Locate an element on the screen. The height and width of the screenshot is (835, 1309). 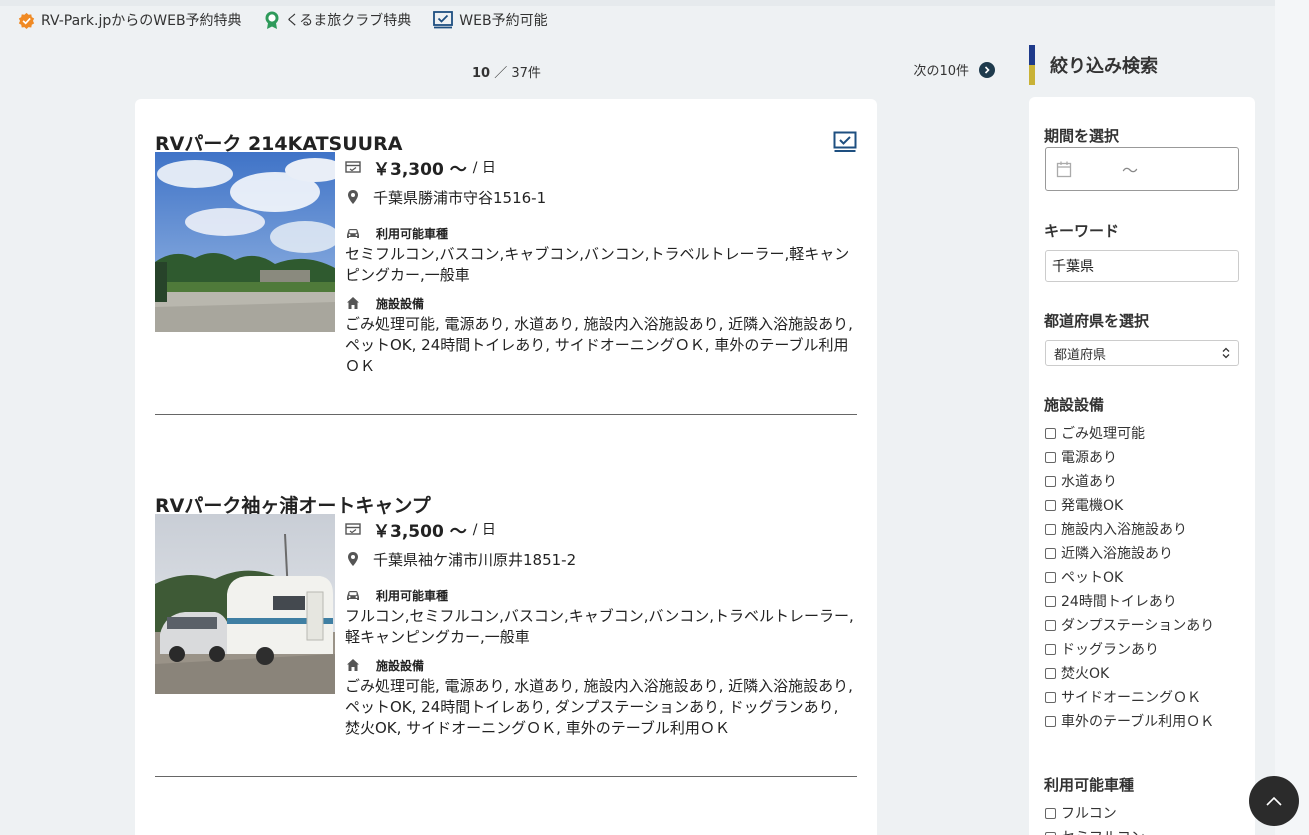
facility-checkbox: サイドオーニングＯＫ is located at coordinates (1129, 697).